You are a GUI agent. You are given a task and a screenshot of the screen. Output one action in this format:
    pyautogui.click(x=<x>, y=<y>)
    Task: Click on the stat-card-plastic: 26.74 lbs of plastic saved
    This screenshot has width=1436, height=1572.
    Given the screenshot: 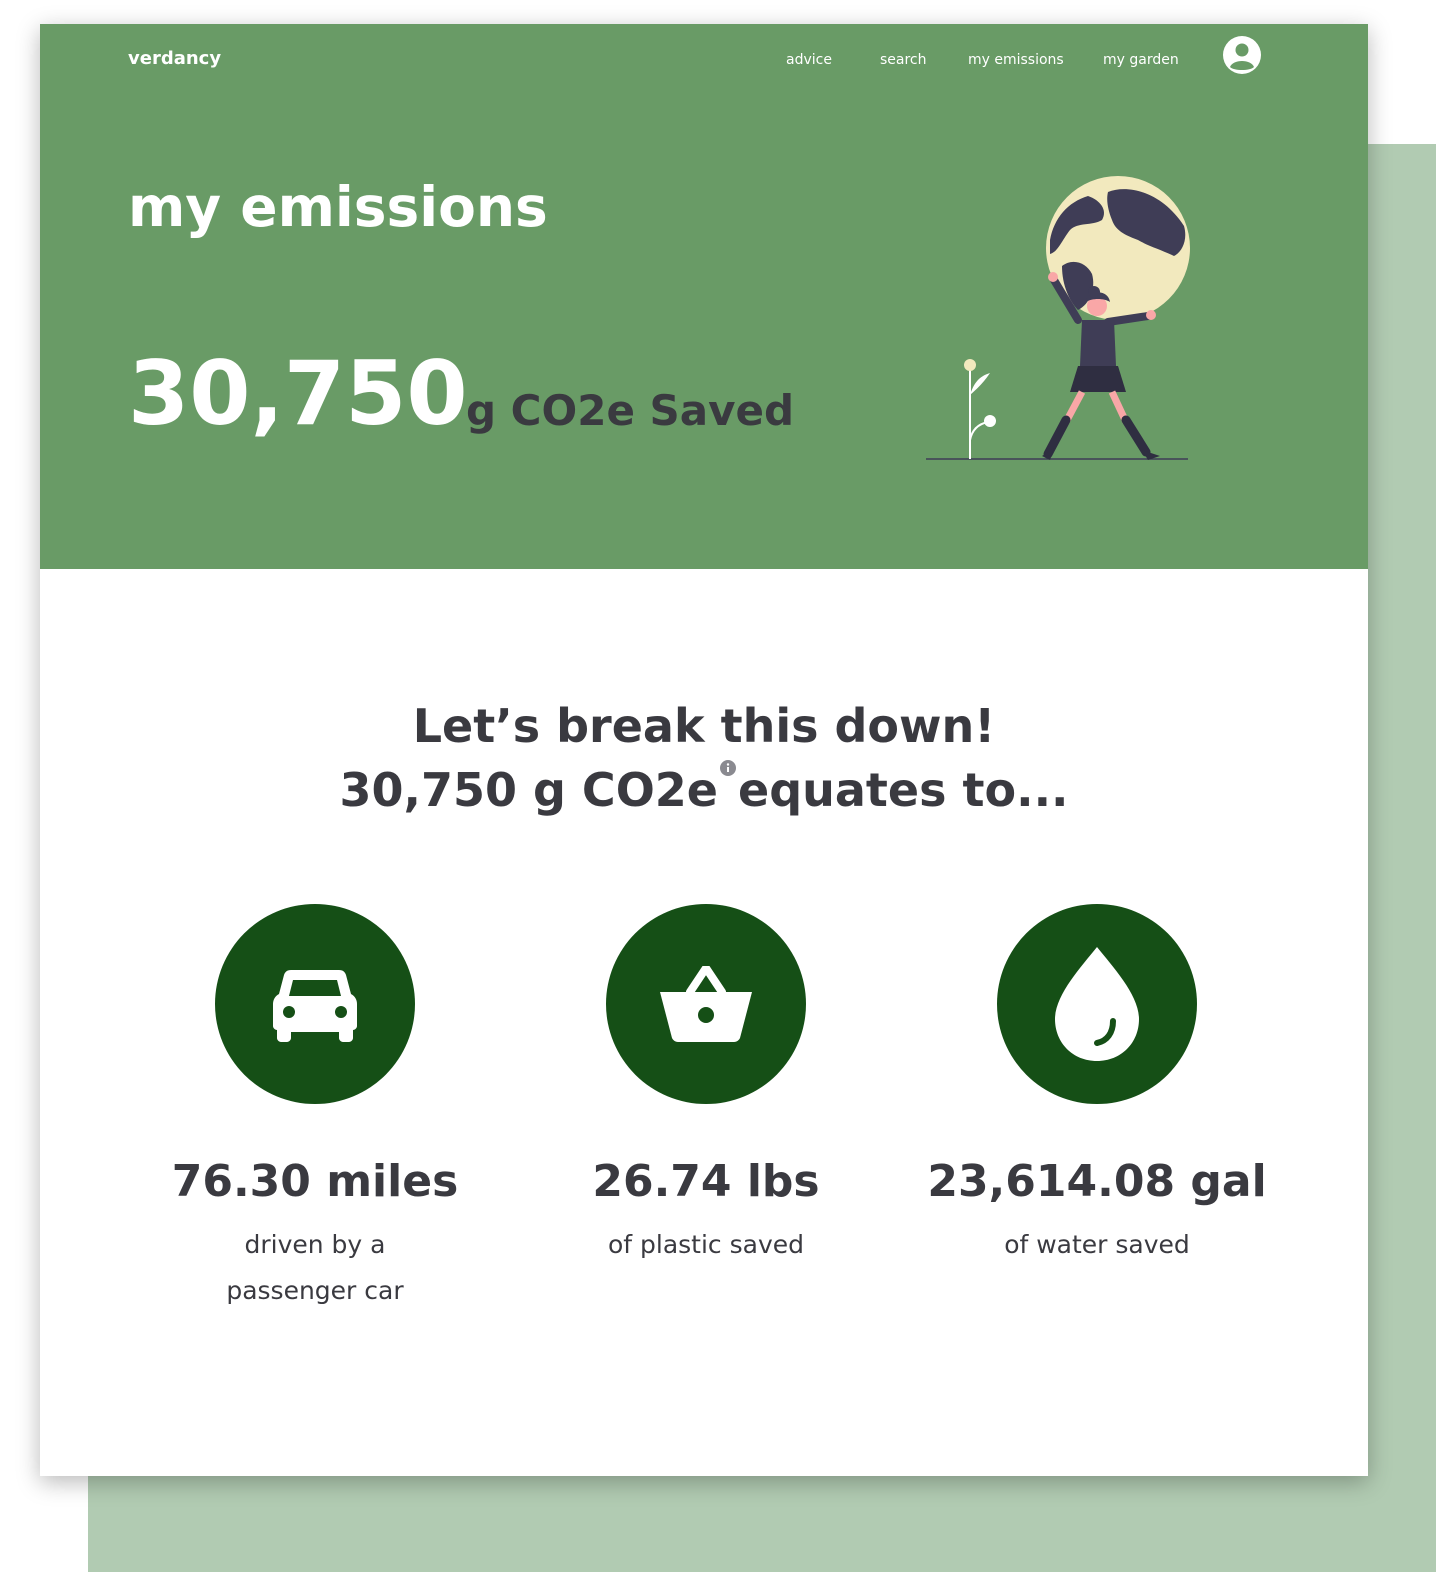 What is the action you would take?
    pyautogui.click(x=706, y=1086)
    